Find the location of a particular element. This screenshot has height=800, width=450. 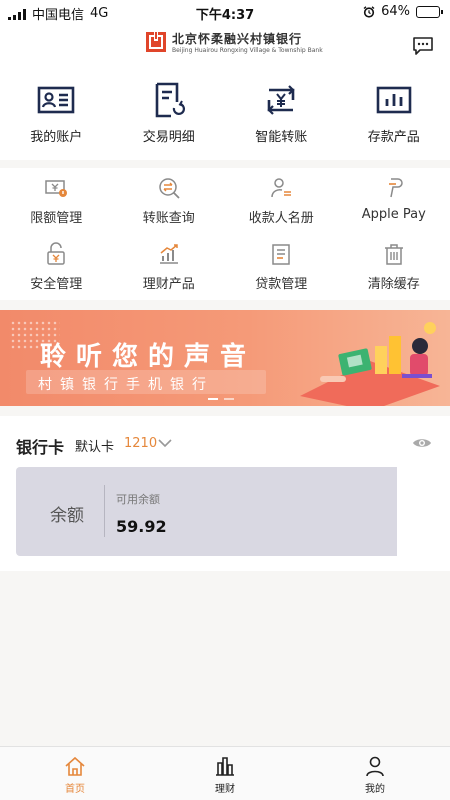

action-limit-management: 限额管理 is located at coordinates (56, 199).